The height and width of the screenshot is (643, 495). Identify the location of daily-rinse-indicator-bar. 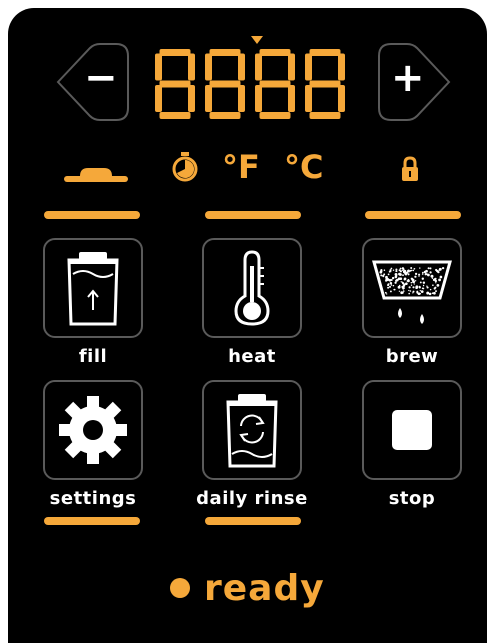
(253, 521).